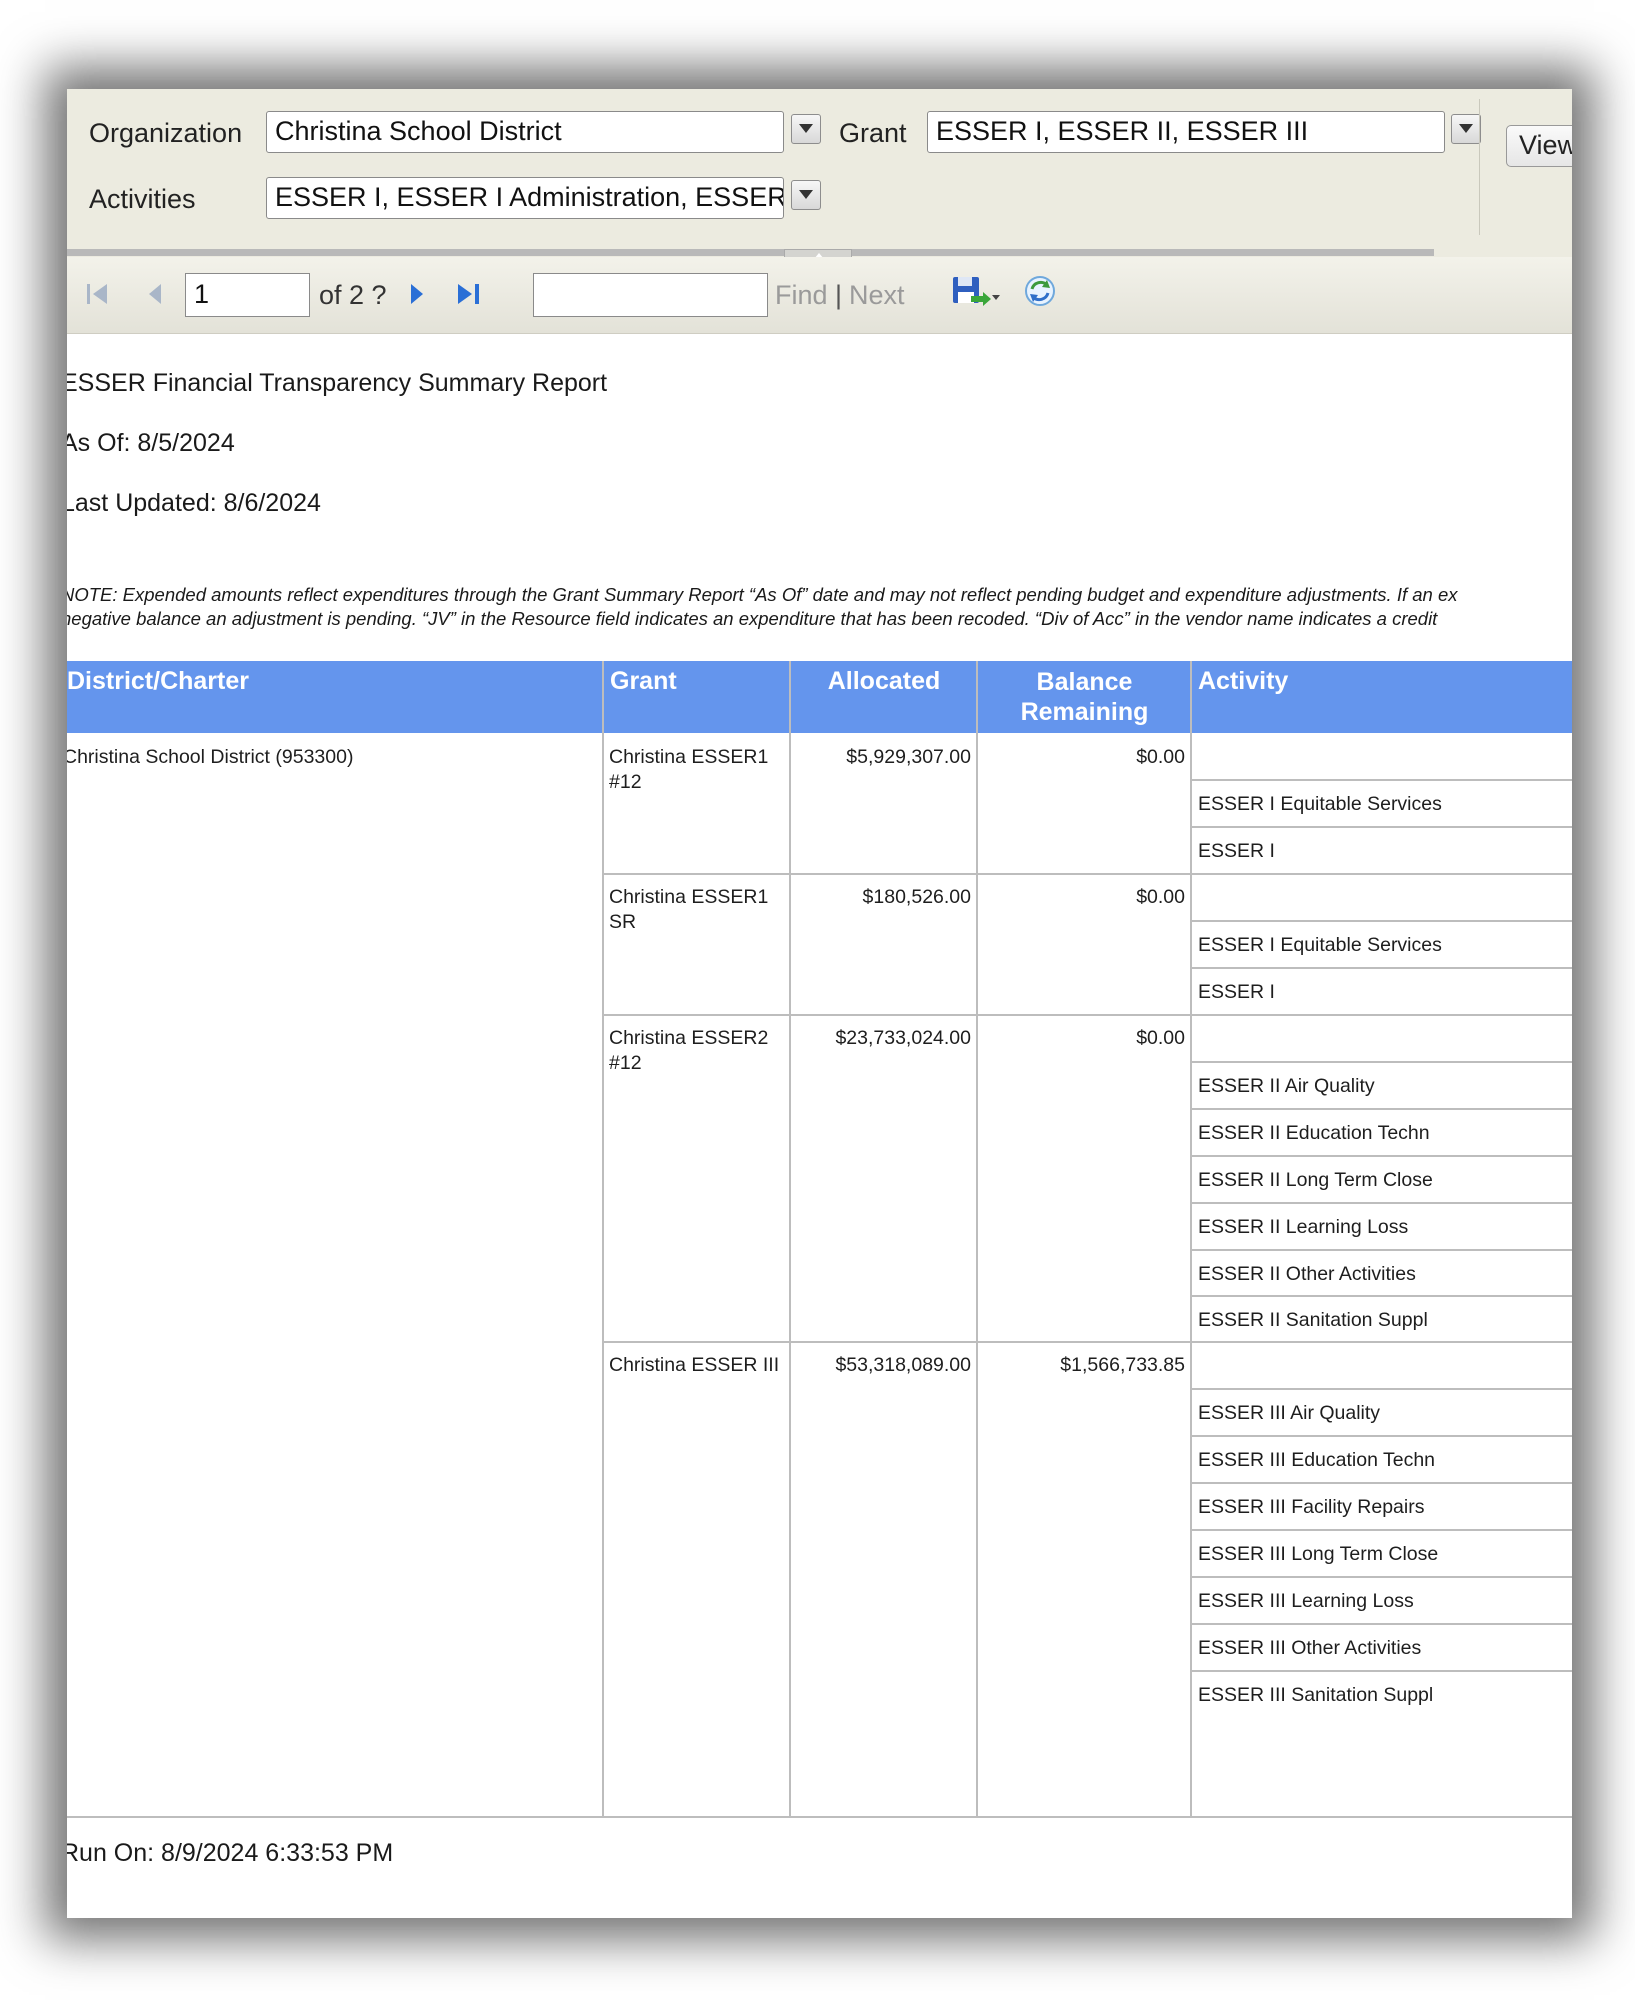 This screenshot has width=1635, height=2000. I want to click on param-divider, so click(1479, 167).